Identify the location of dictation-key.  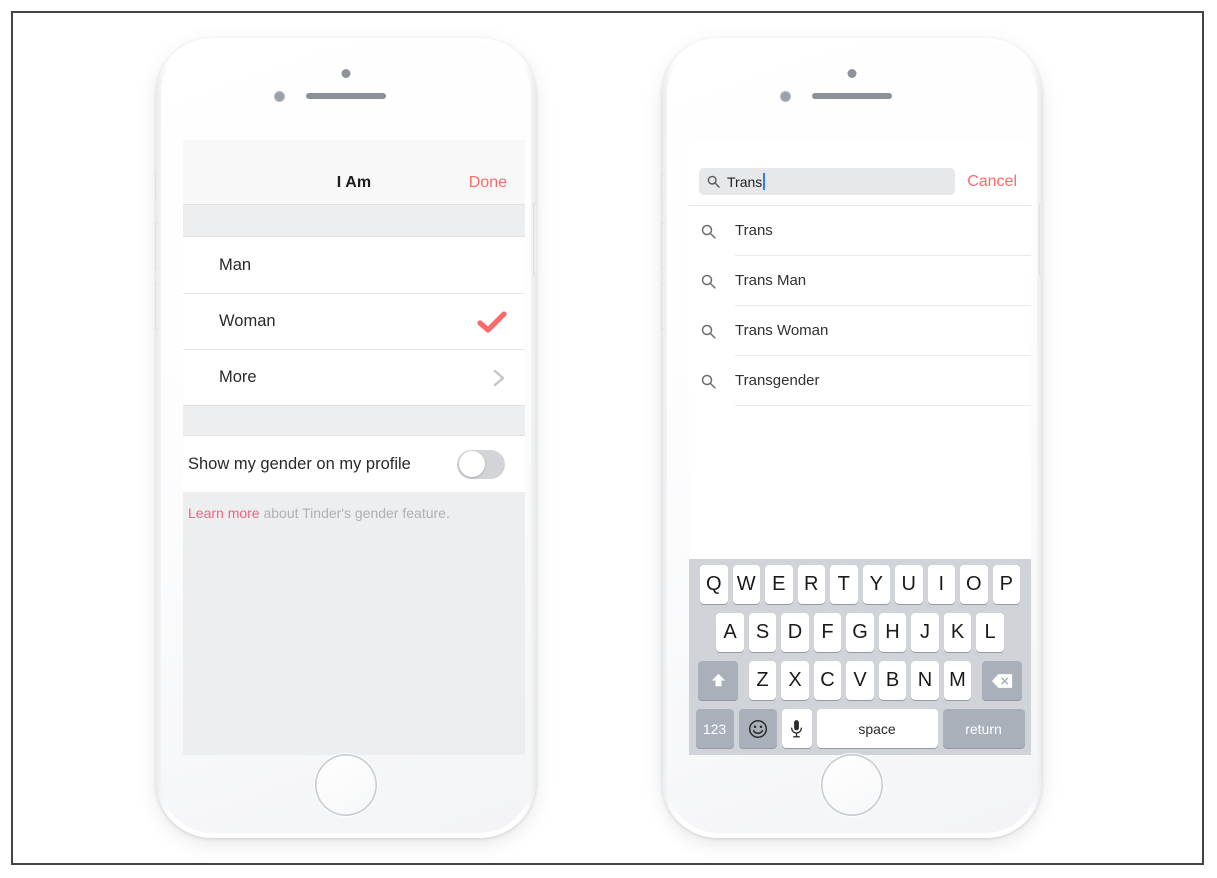
(796, 728).